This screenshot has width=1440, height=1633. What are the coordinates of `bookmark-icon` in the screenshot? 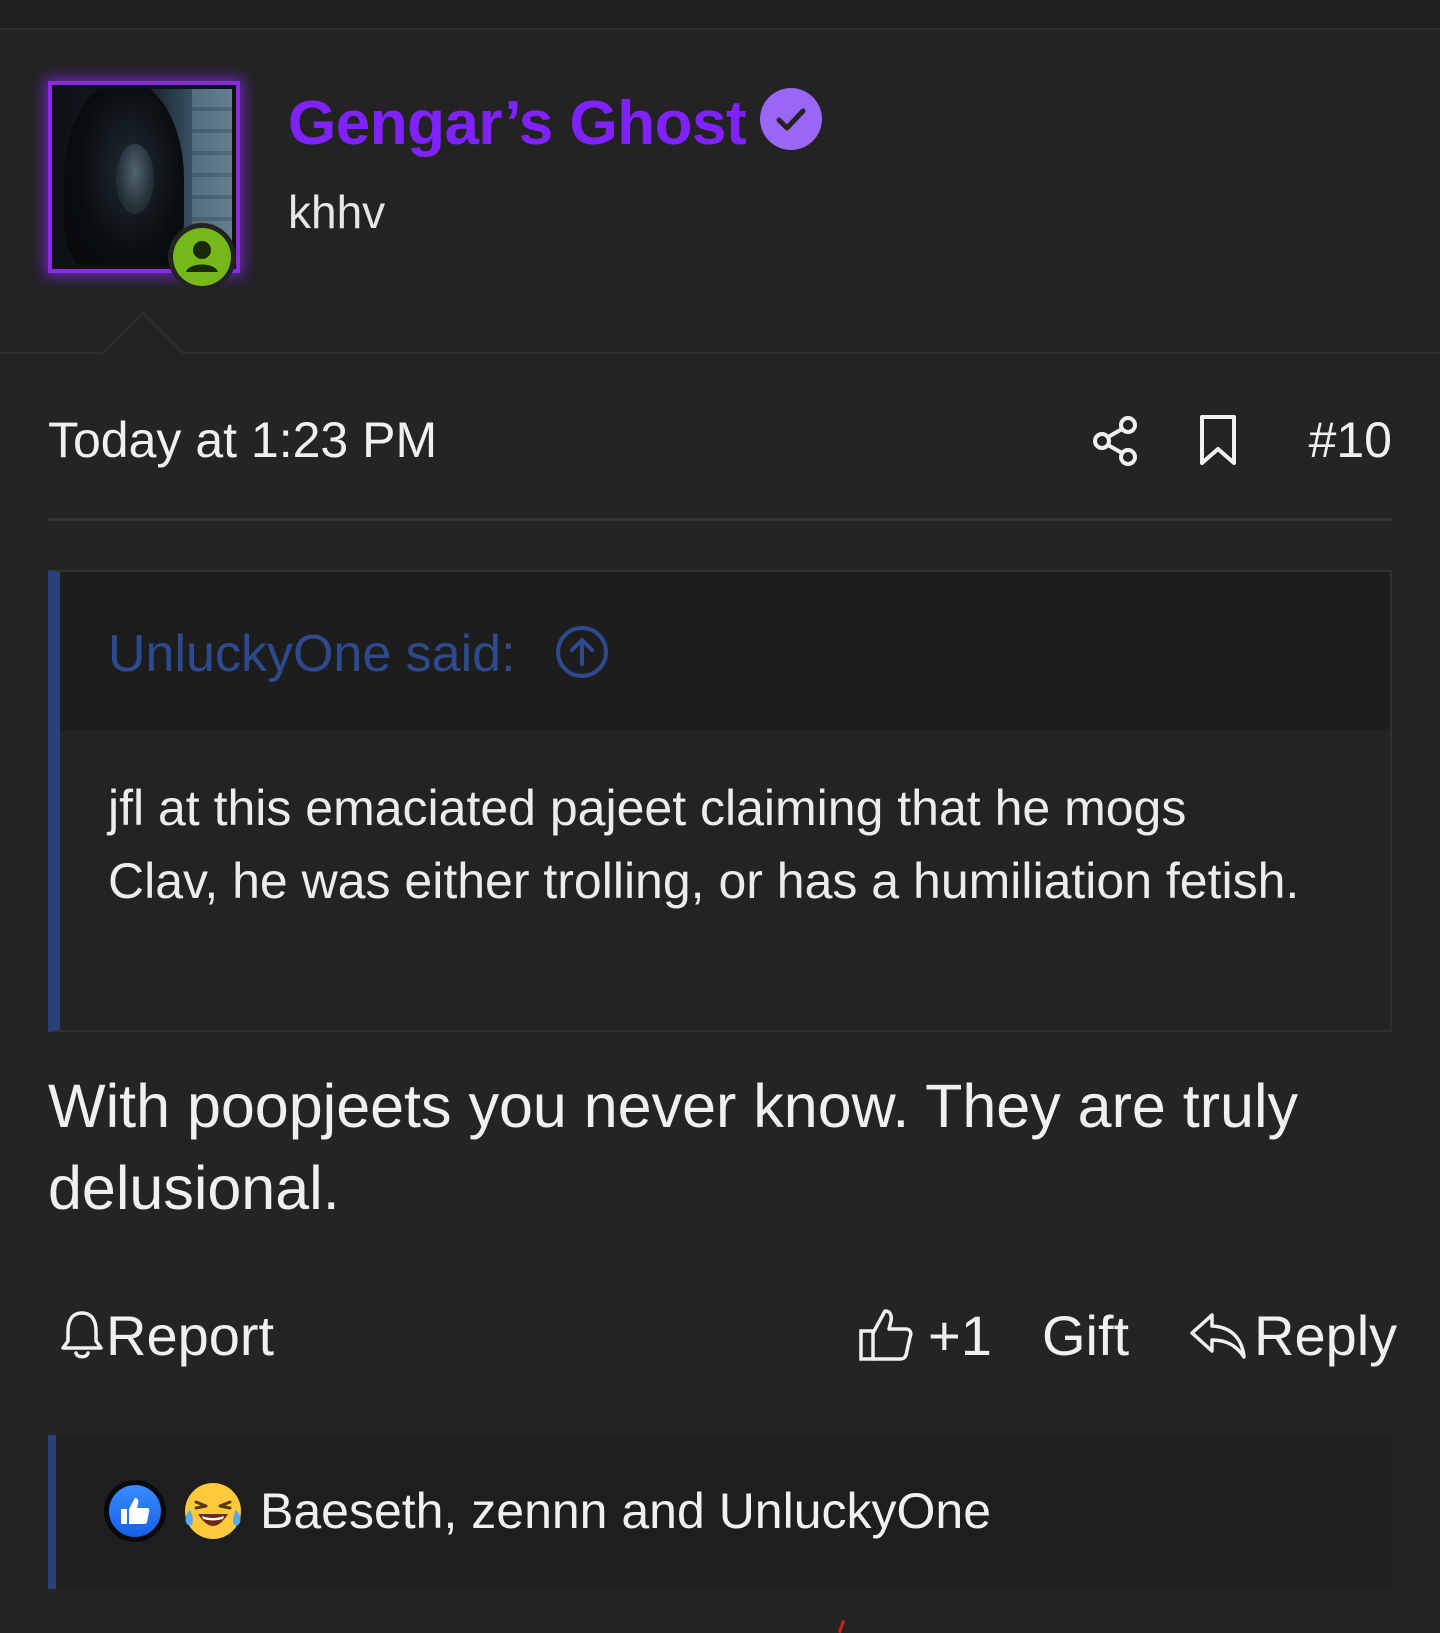 It's located at (1218, 441).